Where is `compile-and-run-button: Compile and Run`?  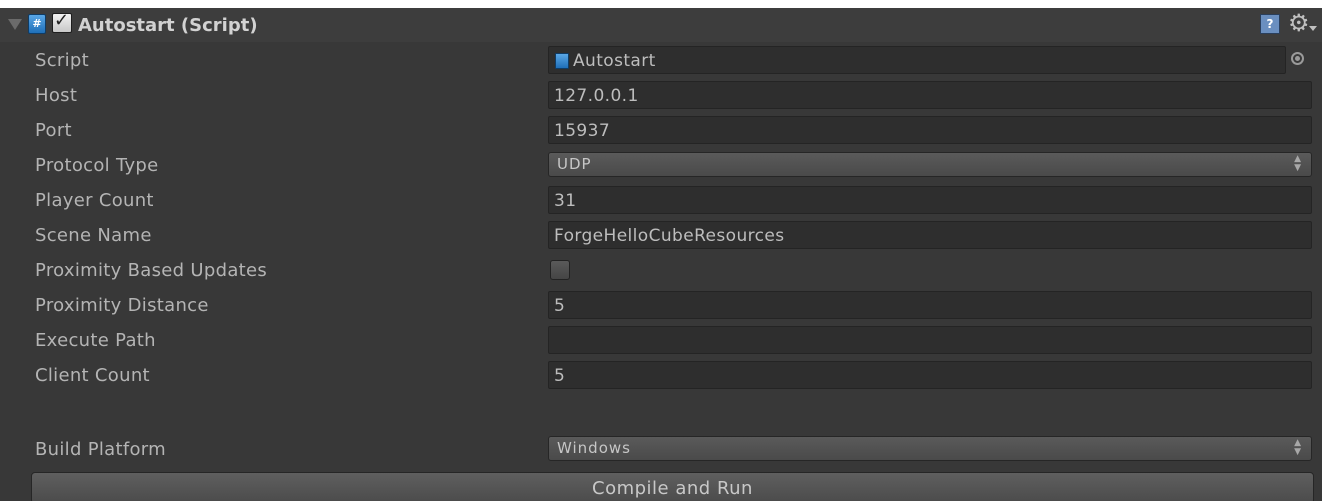
compile-and-run-button: Compile and Run is located at coordinates (672, 486).